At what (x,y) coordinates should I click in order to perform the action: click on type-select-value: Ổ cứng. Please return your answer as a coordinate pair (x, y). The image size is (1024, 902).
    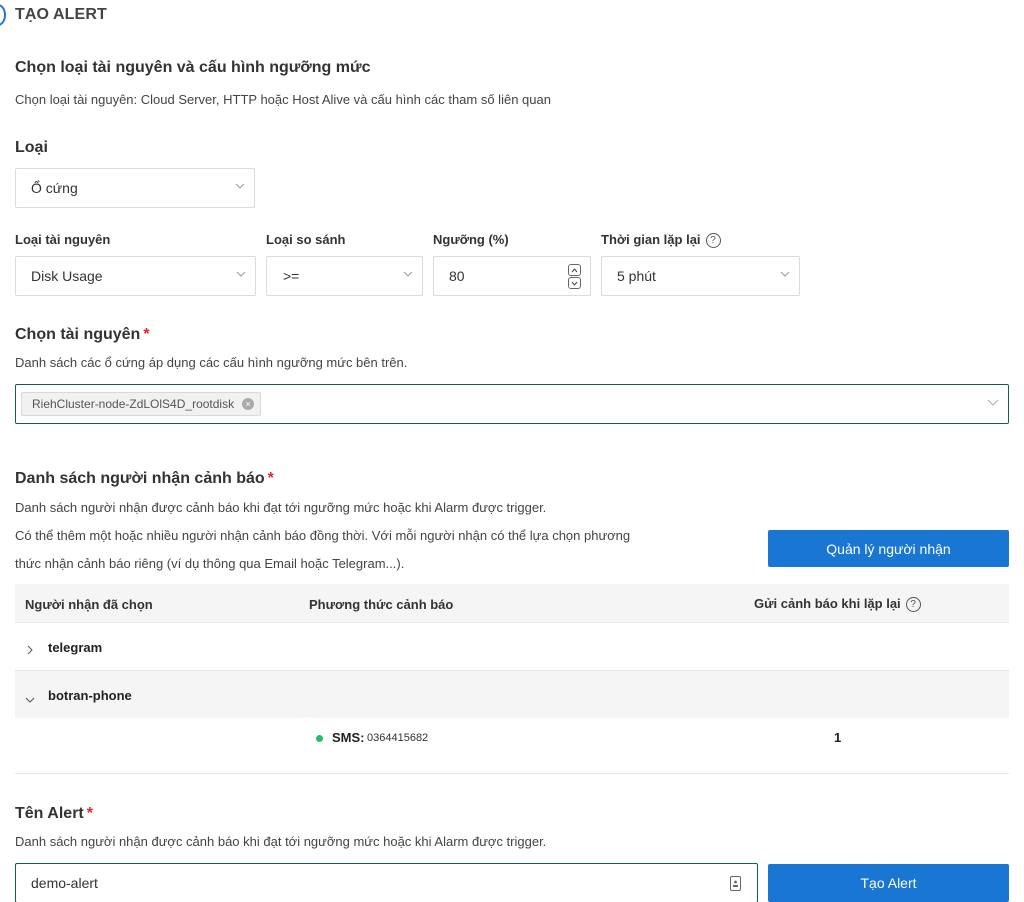
    Looking at the image, I should click on (54, 188).